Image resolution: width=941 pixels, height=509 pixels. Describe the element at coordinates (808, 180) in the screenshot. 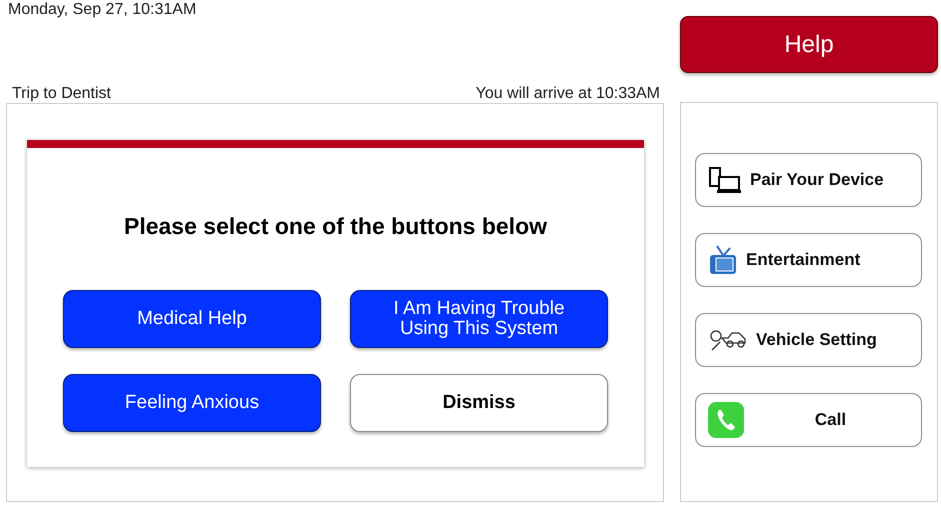

I see `menu-button: Pair Your Device` at that location.